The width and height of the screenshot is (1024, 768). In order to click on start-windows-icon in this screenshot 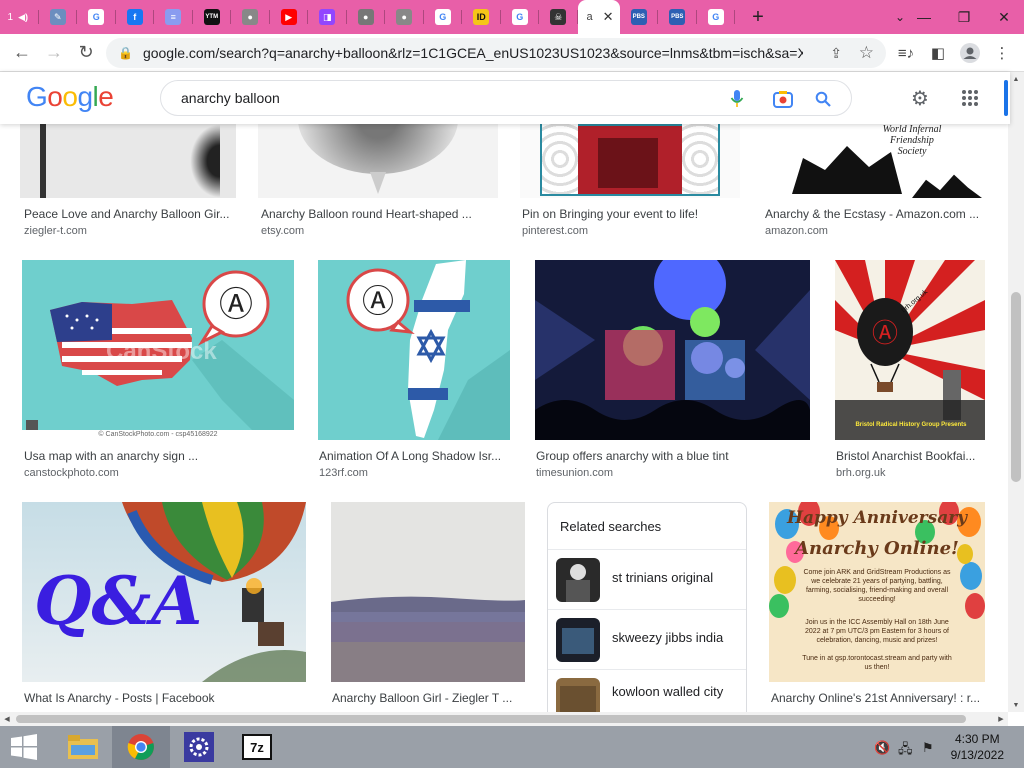, I will do `click(24, 747)`.